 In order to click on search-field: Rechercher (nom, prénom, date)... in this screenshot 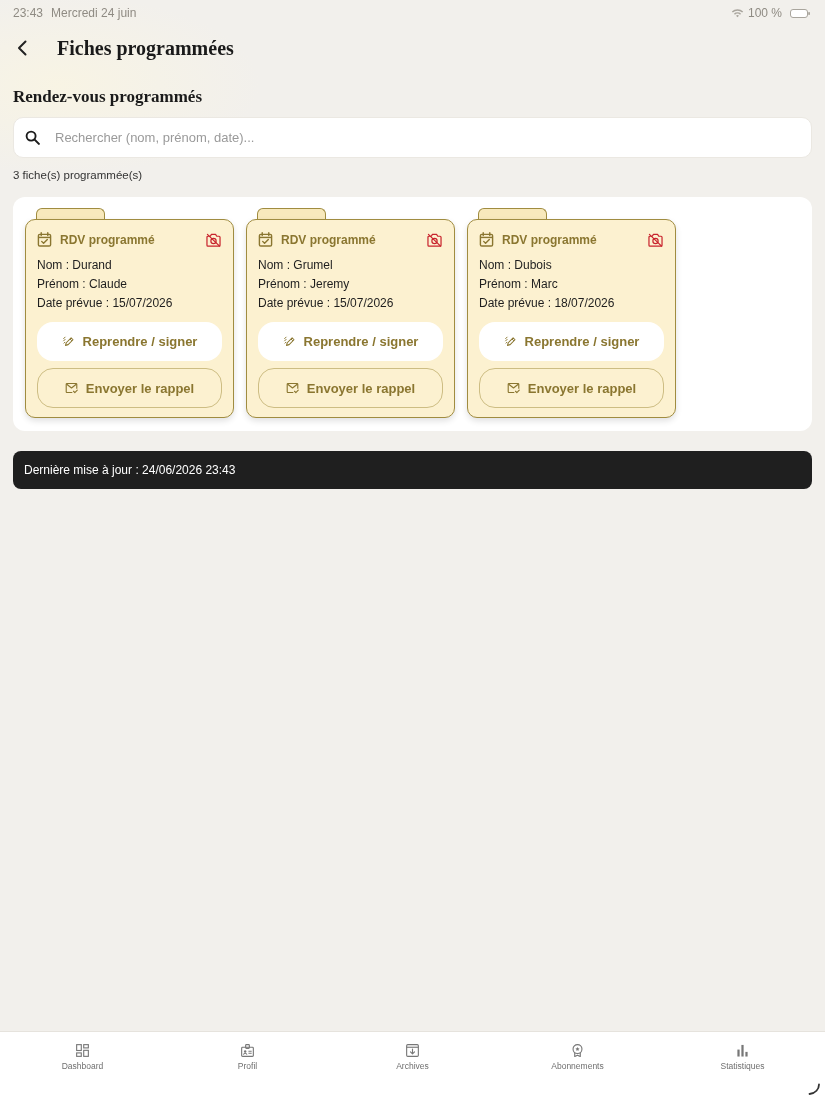, I will do `click(412, 137)`.